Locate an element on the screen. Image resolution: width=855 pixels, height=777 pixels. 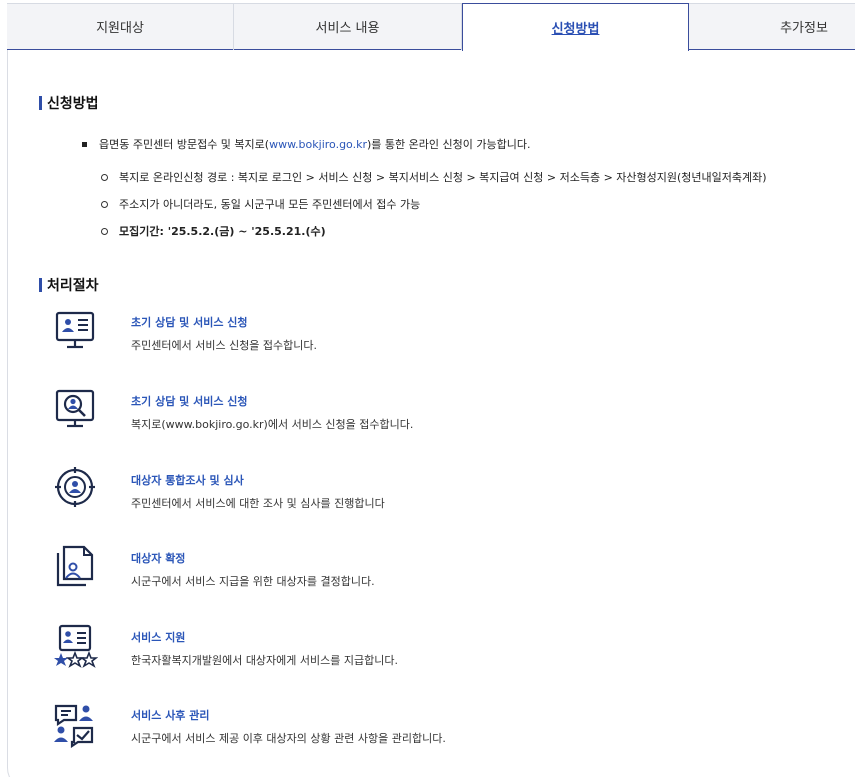
process-step: 초기 상담 및 서비스 신청 주민센터에서 서비스 신청을 접수합니다. is located at coordinates (402, 334).